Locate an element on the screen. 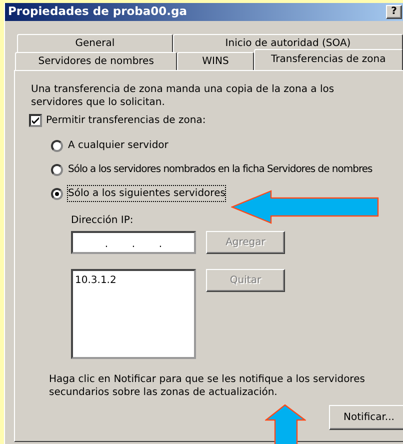  check-icon is located at coordinates (35, 120).